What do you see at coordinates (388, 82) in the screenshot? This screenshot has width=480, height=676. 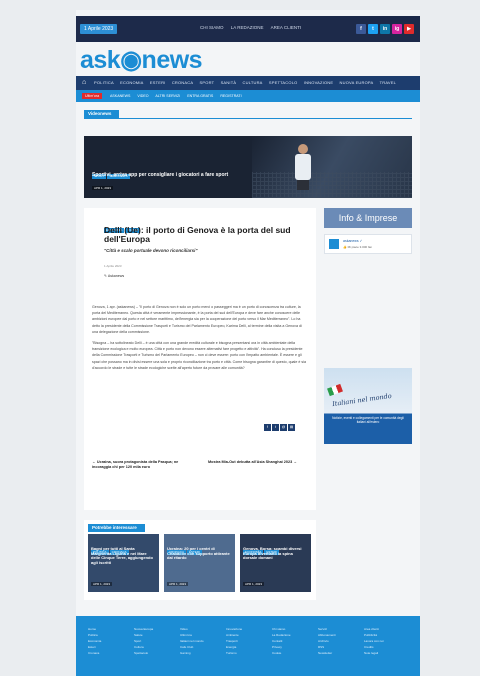 I see `nav-item-travel: TRAVEL` at bounding box center [388, 82].